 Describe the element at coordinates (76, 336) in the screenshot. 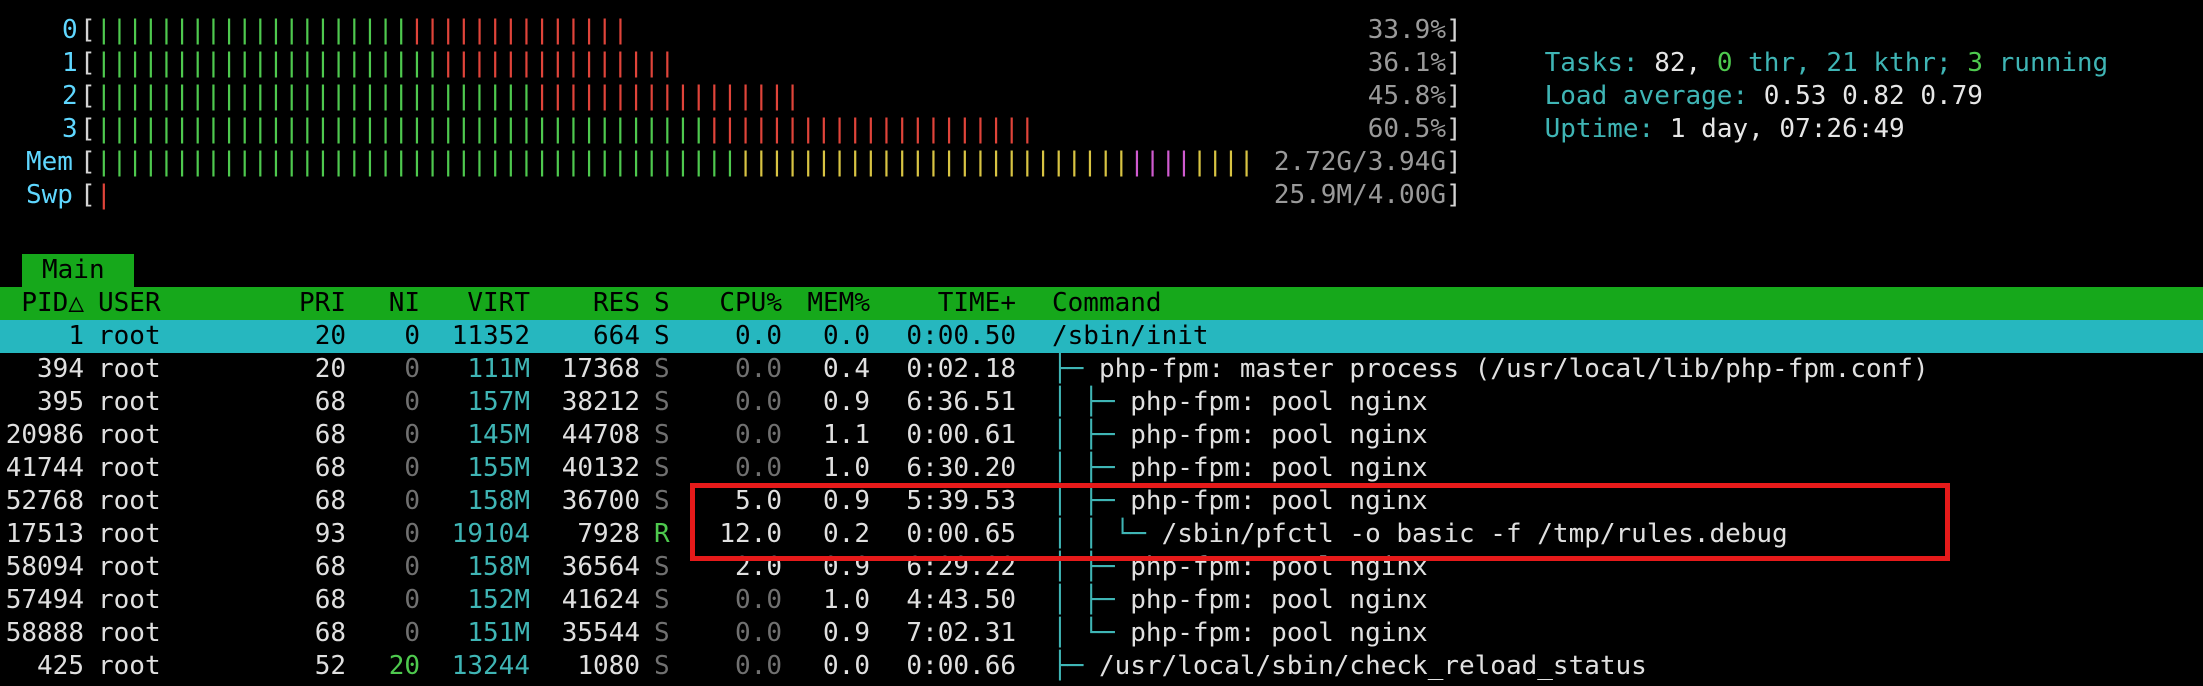

I see `row-pid: 1` at that location.